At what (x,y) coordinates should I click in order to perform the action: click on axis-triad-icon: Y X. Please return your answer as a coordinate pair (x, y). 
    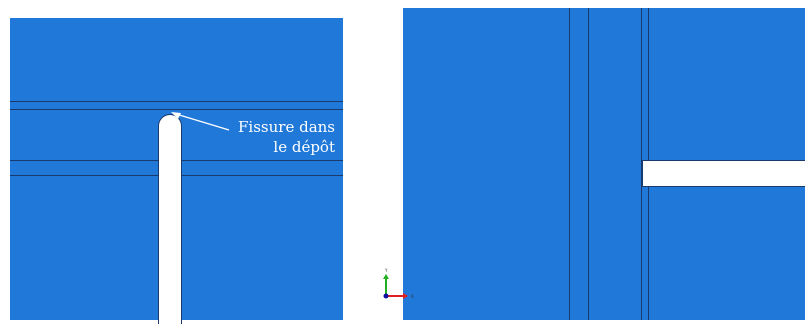
    Looking at the image, I should click on (398, 283).